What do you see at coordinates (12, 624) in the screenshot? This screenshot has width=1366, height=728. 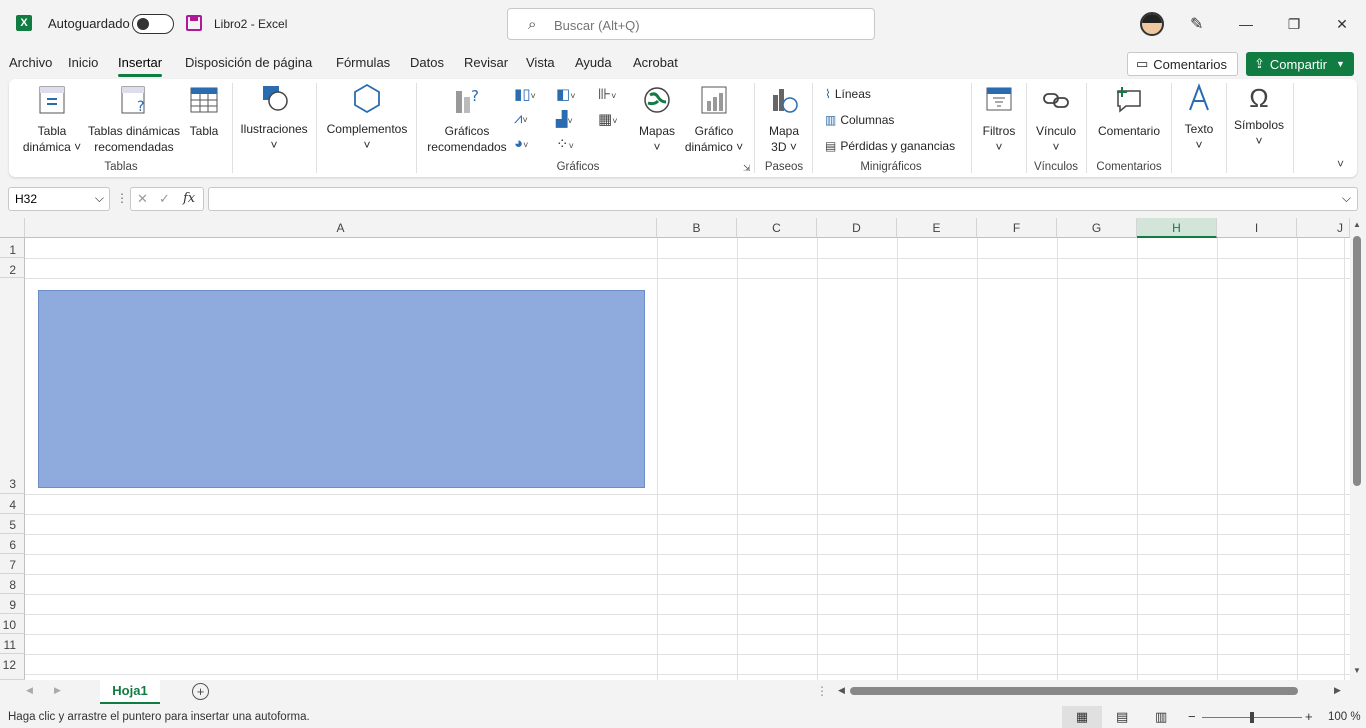 I see `row-header-10: 10` at bounding box center [12, 624].